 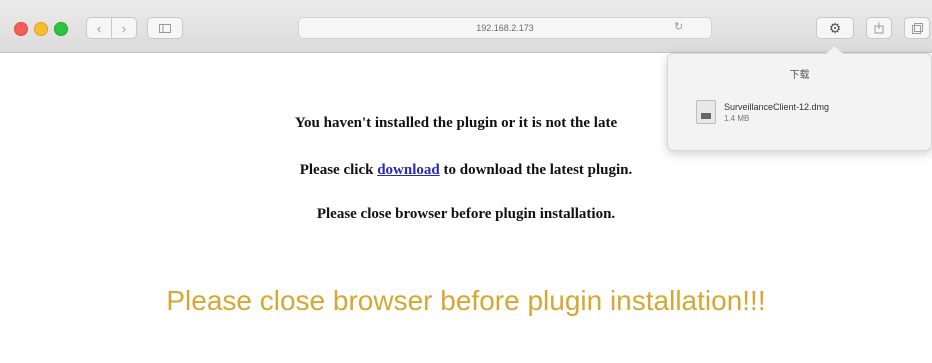 I want to click on downloads-button: ⚙, so click(x=835, y=28).